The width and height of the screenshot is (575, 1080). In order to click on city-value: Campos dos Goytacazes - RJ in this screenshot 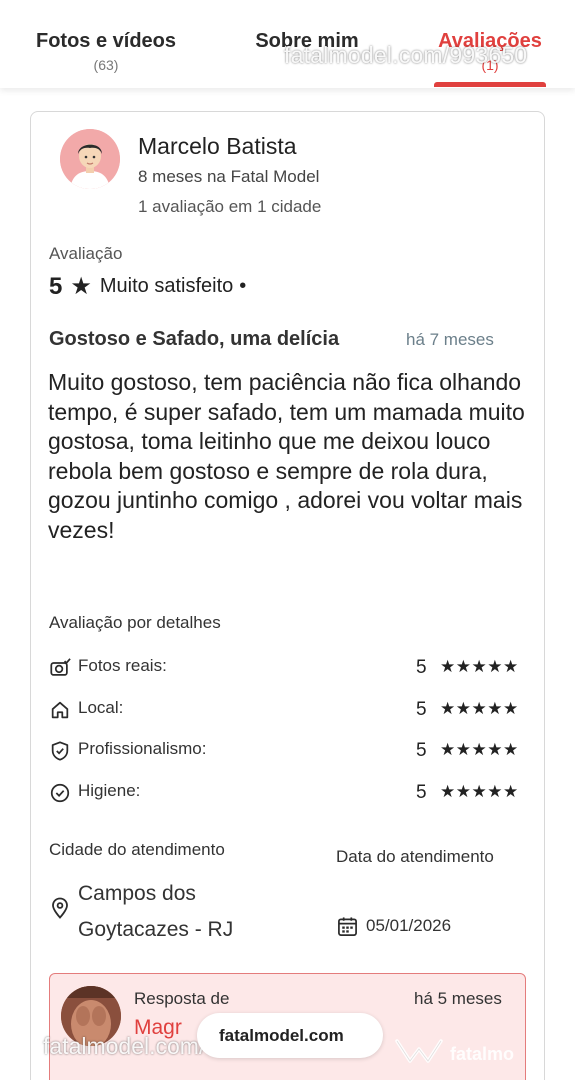, I will do `click(156, 911)`.